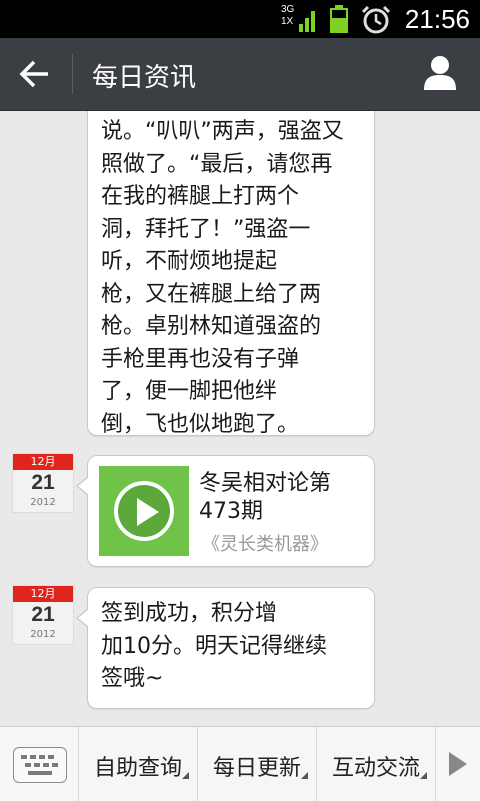  Describe the element at coordinates (240, 19) in the screenshot. I see `status-bar: 3G 1X 21:56` at that location.